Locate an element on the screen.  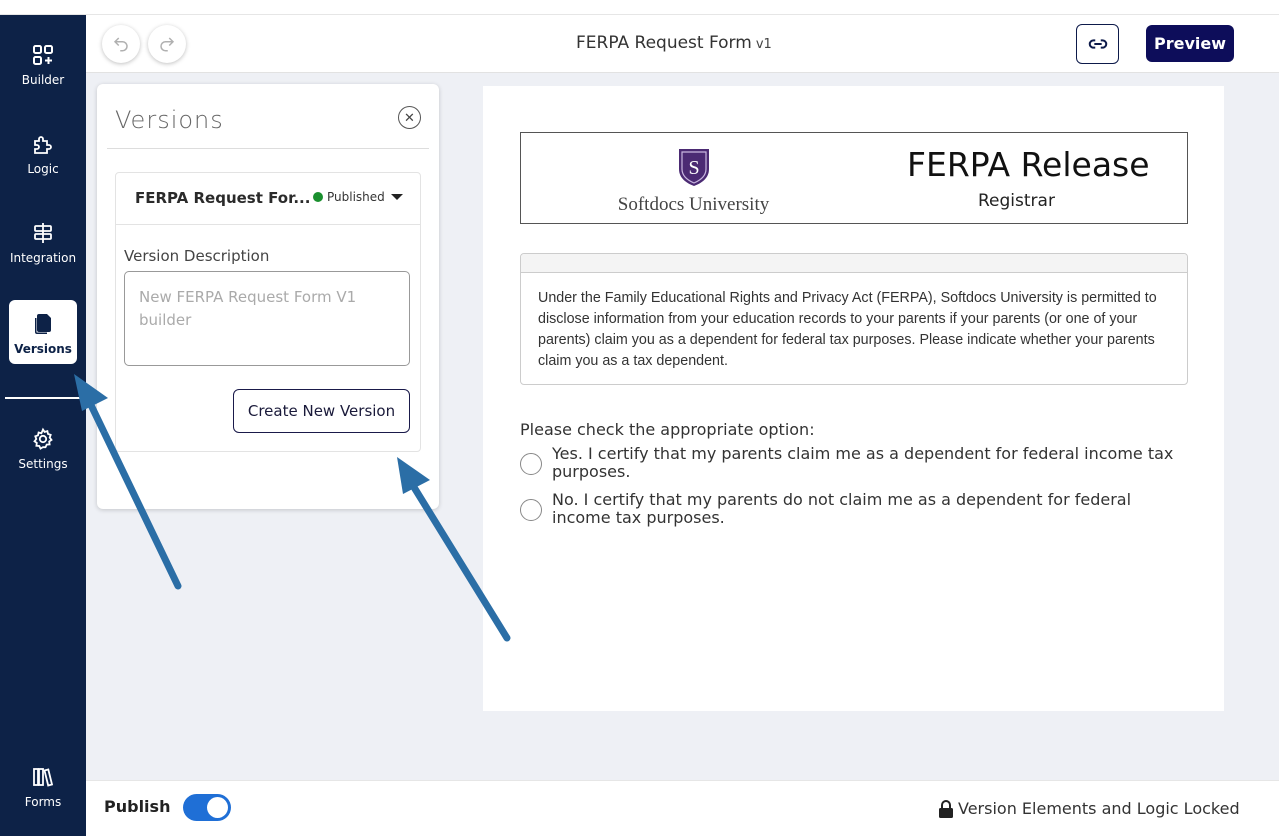
radio-no is located at coordinates (531, 510).